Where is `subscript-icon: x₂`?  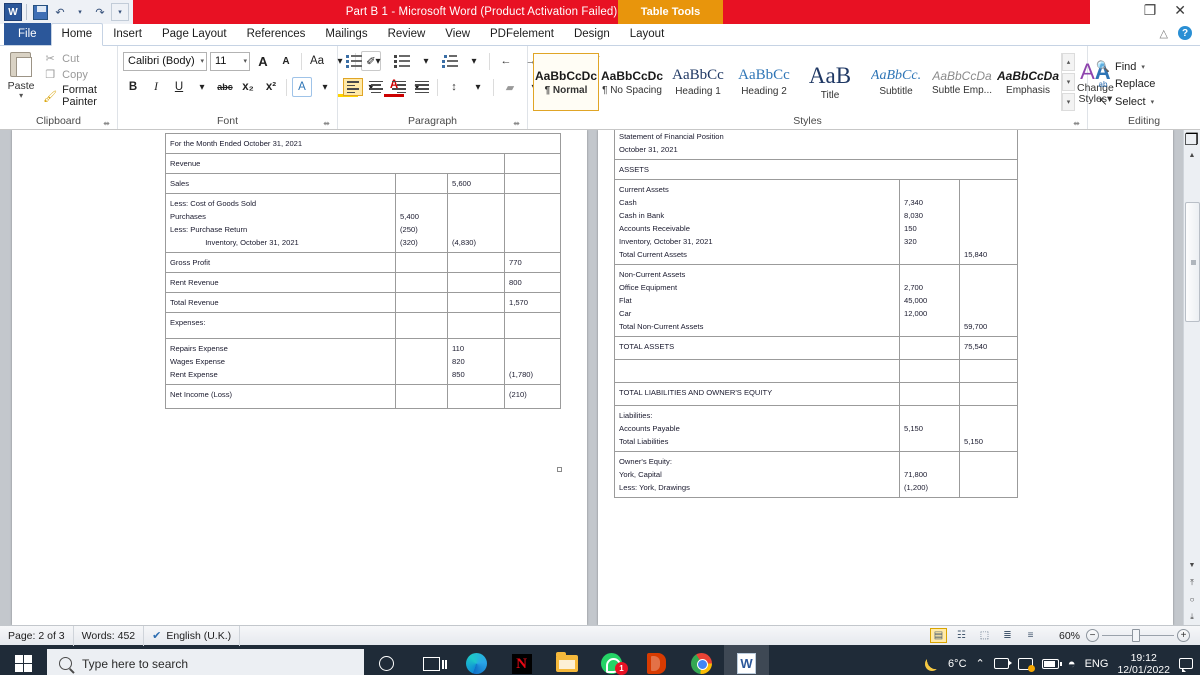 subscript-icon: x₂ is located at coordinates (248, 87).